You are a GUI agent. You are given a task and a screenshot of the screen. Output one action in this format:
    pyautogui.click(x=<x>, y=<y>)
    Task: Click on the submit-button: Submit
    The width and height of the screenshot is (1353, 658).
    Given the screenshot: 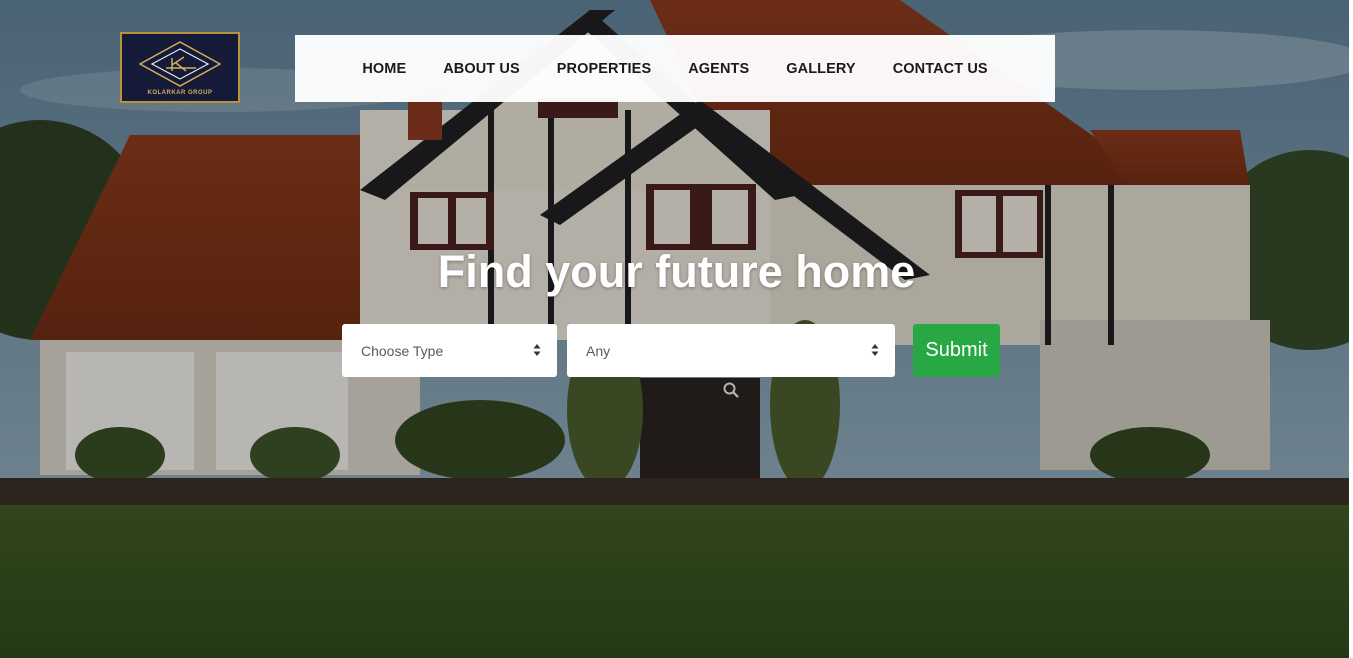 What is the action you would take?
    pyautogui.click(x=956, y=350)
    